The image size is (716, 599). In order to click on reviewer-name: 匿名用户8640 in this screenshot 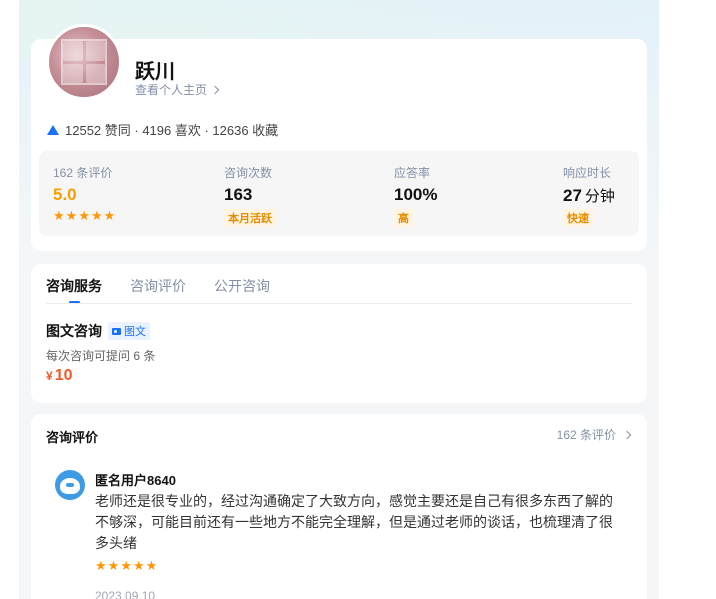, I will do `click(135, 480)`.